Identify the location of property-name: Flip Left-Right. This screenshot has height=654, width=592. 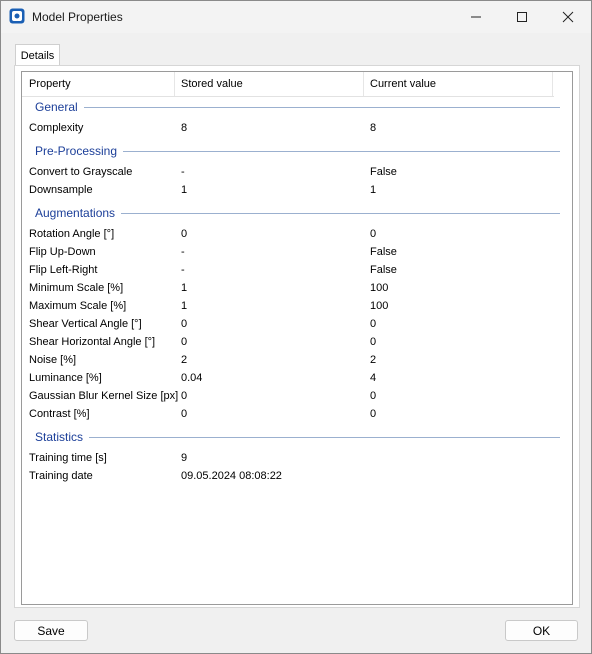
(63, 270).